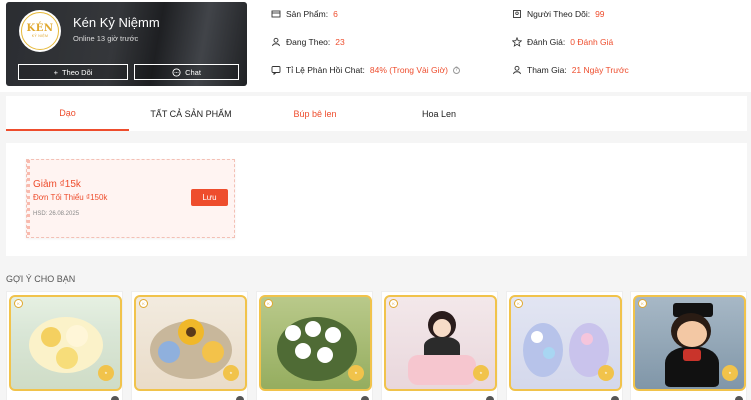  I want to click on chat-bubble-icon, so click(176, 72).